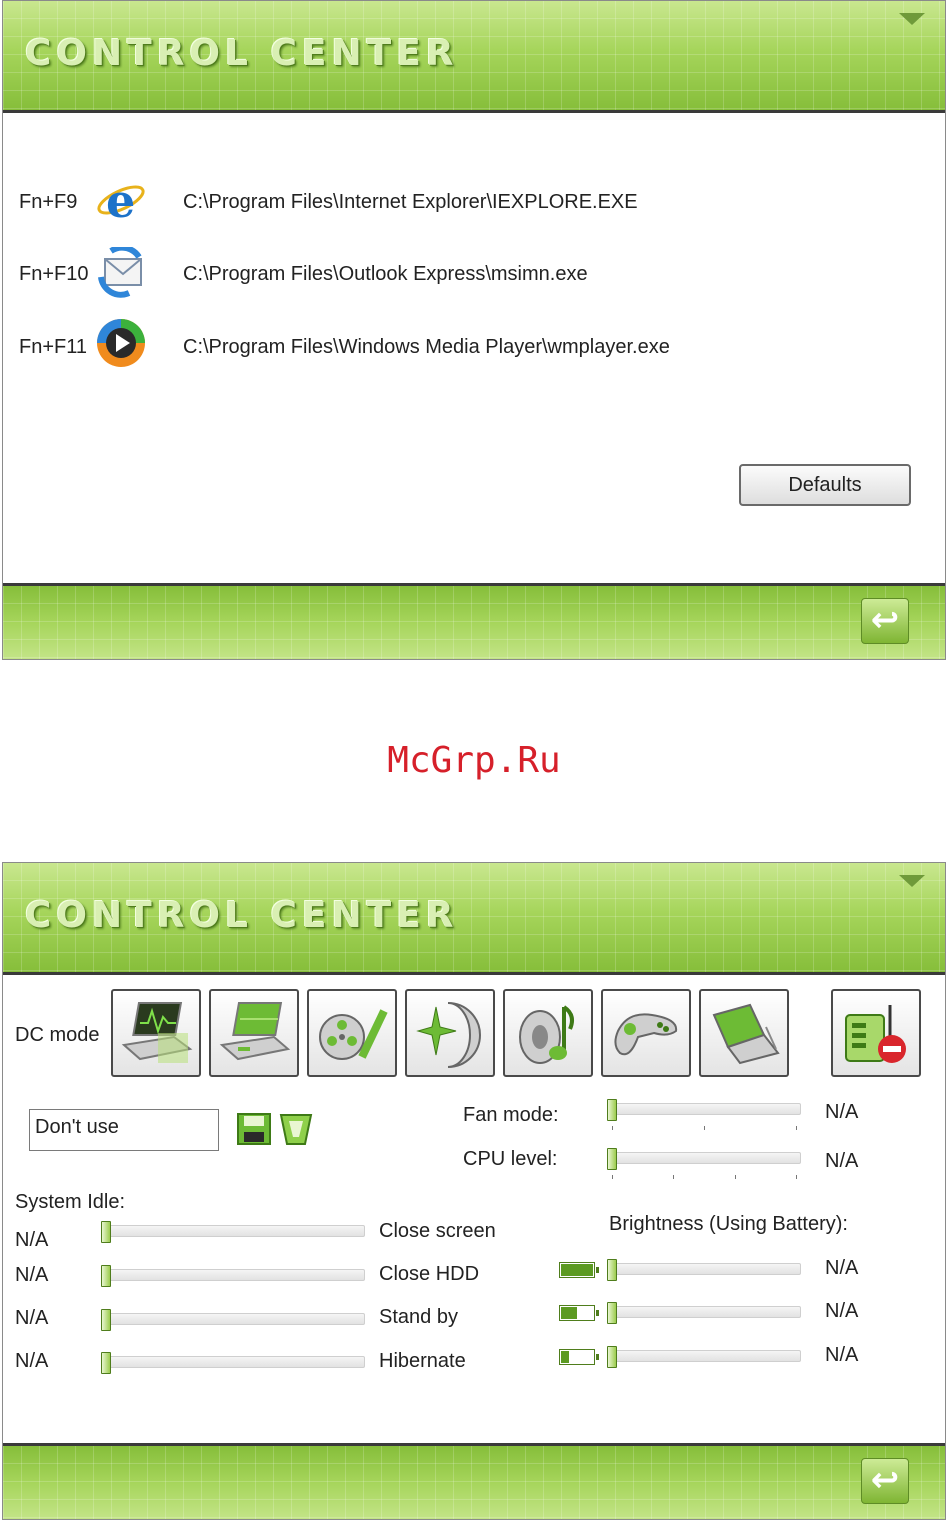 Image resolution: width=948 pixels, height=1520 pixels. I want to click on movie-film-icon, so click(353, 1034).